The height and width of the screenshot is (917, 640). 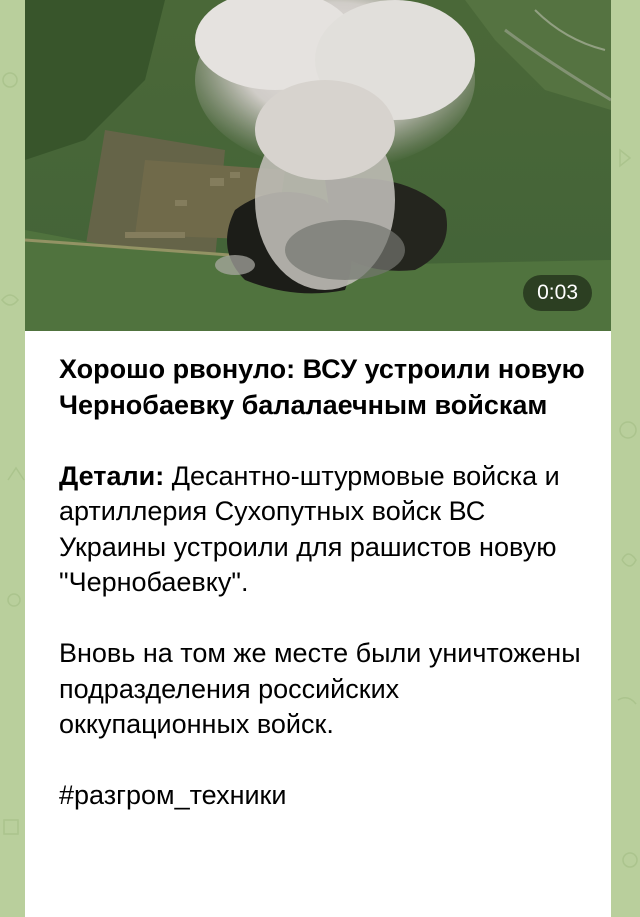 I want to click on video-duration-badge: 0:03, so click(x=557, y=293).